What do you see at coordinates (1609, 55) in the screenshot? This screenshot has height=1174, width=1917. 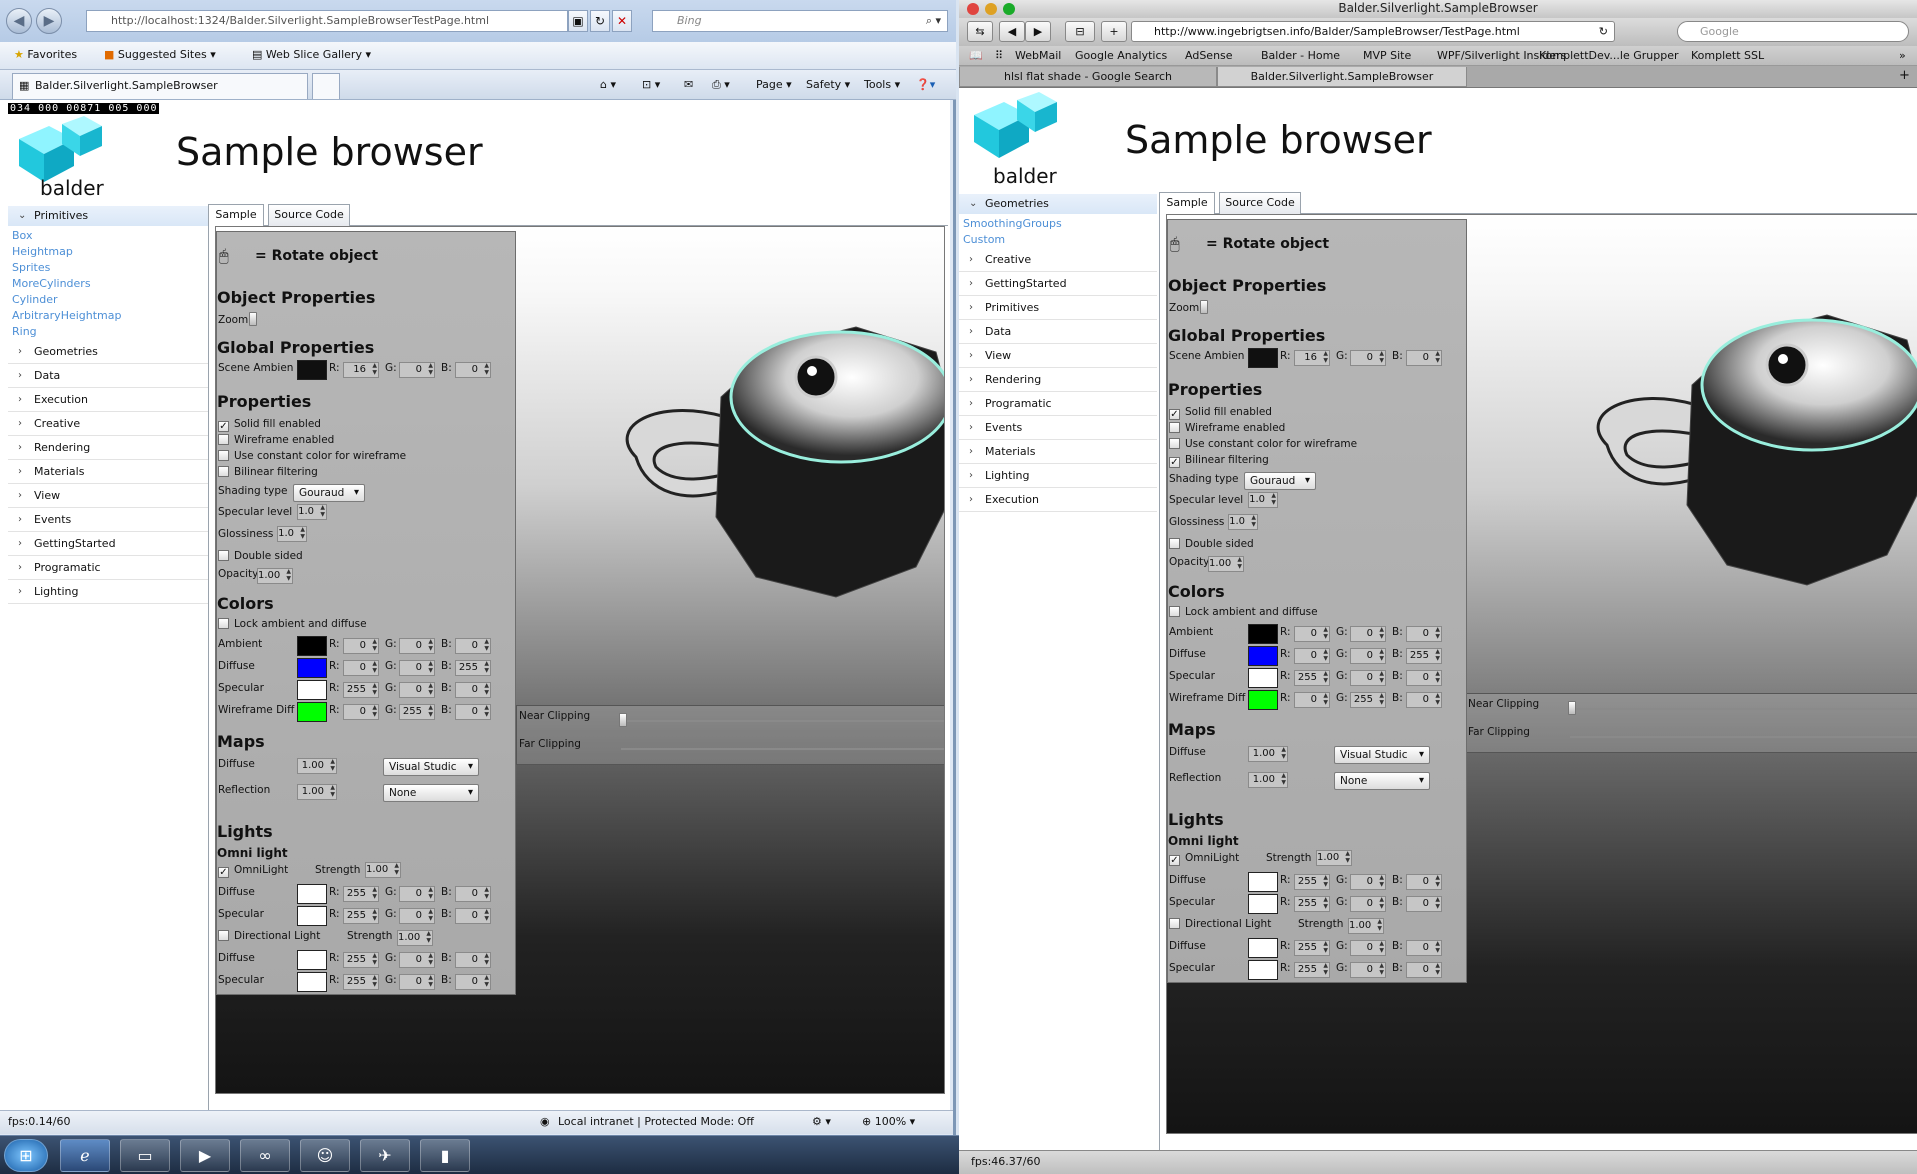 I see `bookmark-link: KomplettDev...le Grupper` at bounding box center [1609, 55].